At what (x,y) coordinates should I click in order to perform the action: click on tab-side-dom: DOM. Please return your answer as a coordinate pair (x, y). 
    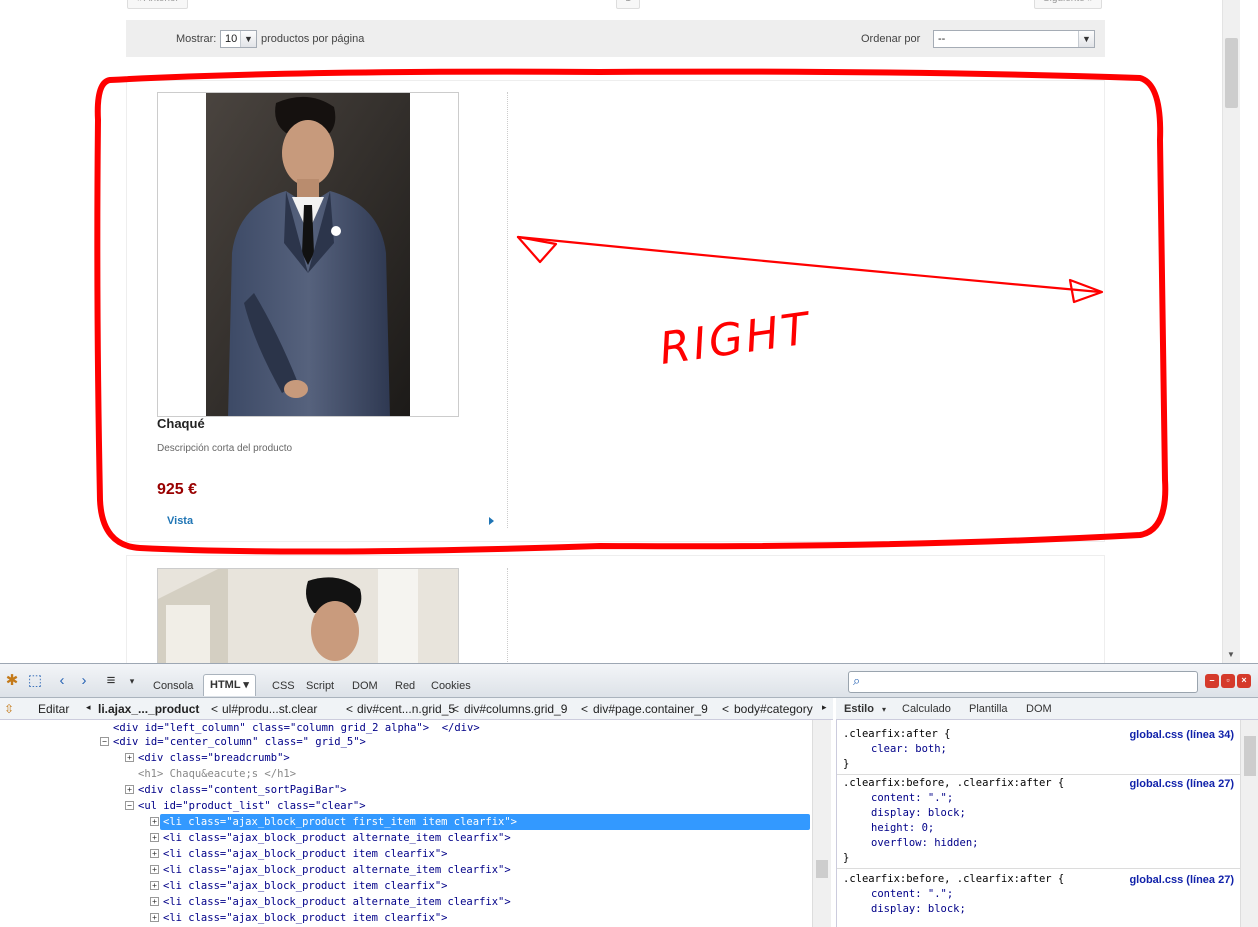
    Looking at the image, I should click on (1039, 709).